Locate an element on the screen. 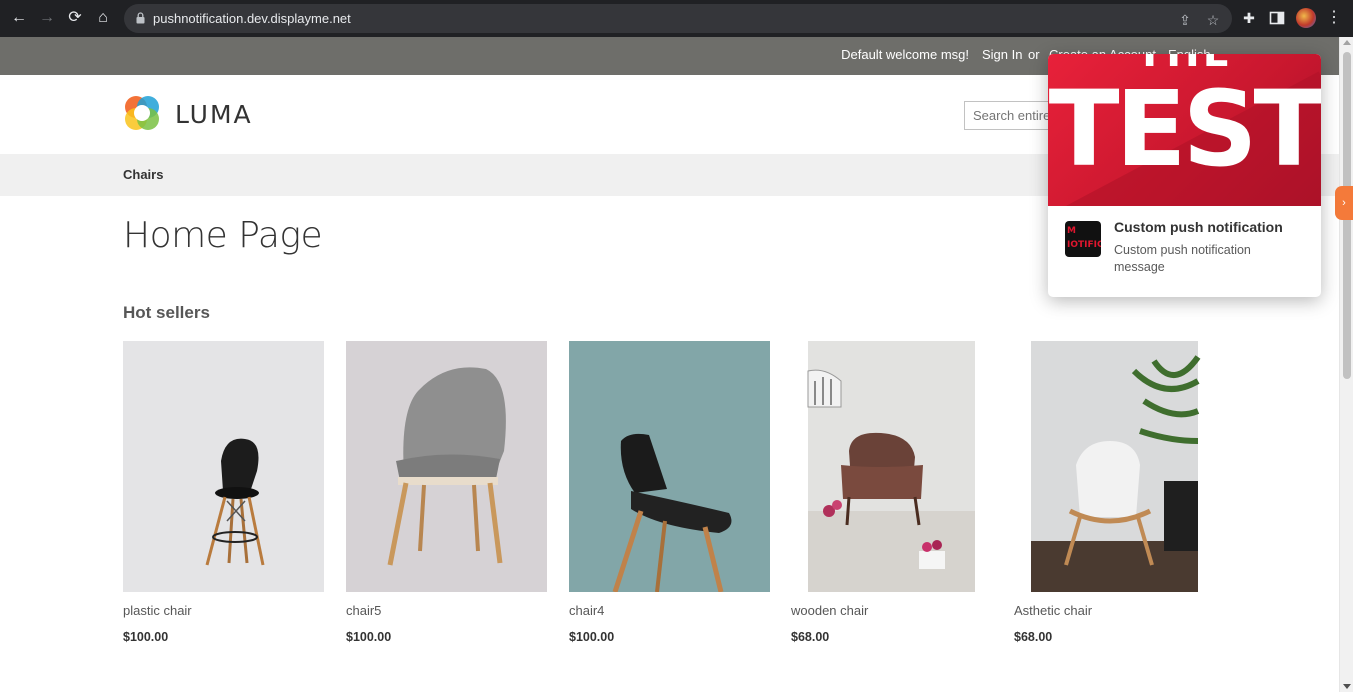  notification-icon-text-1: M is located at coordinates (1071, 231).